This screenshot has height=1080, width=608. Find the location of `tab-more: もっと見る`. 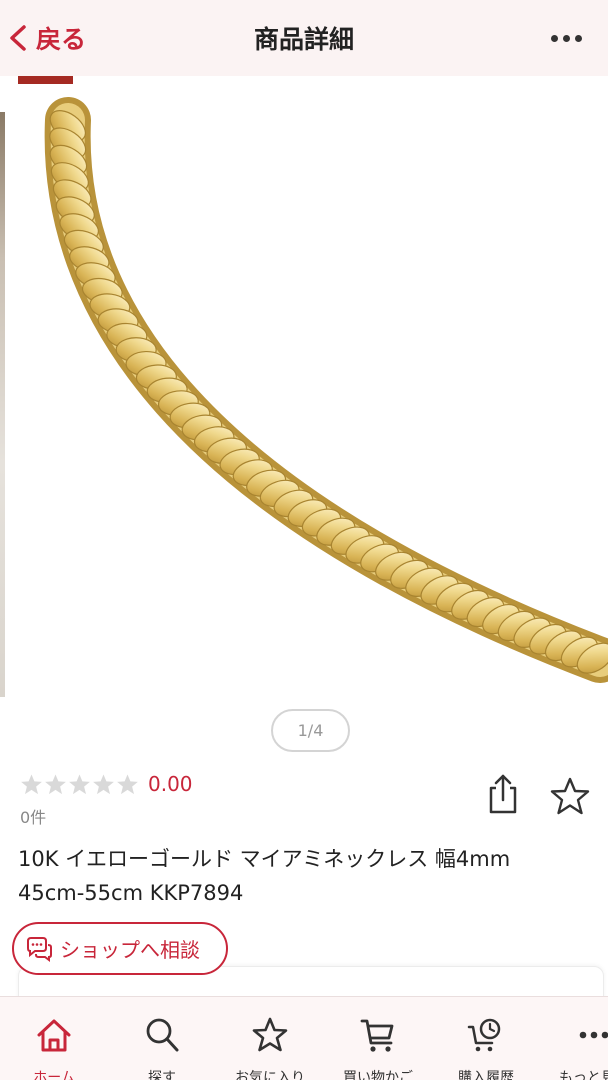

tab-more: もっと見る is located at coordinates (574, 1038).